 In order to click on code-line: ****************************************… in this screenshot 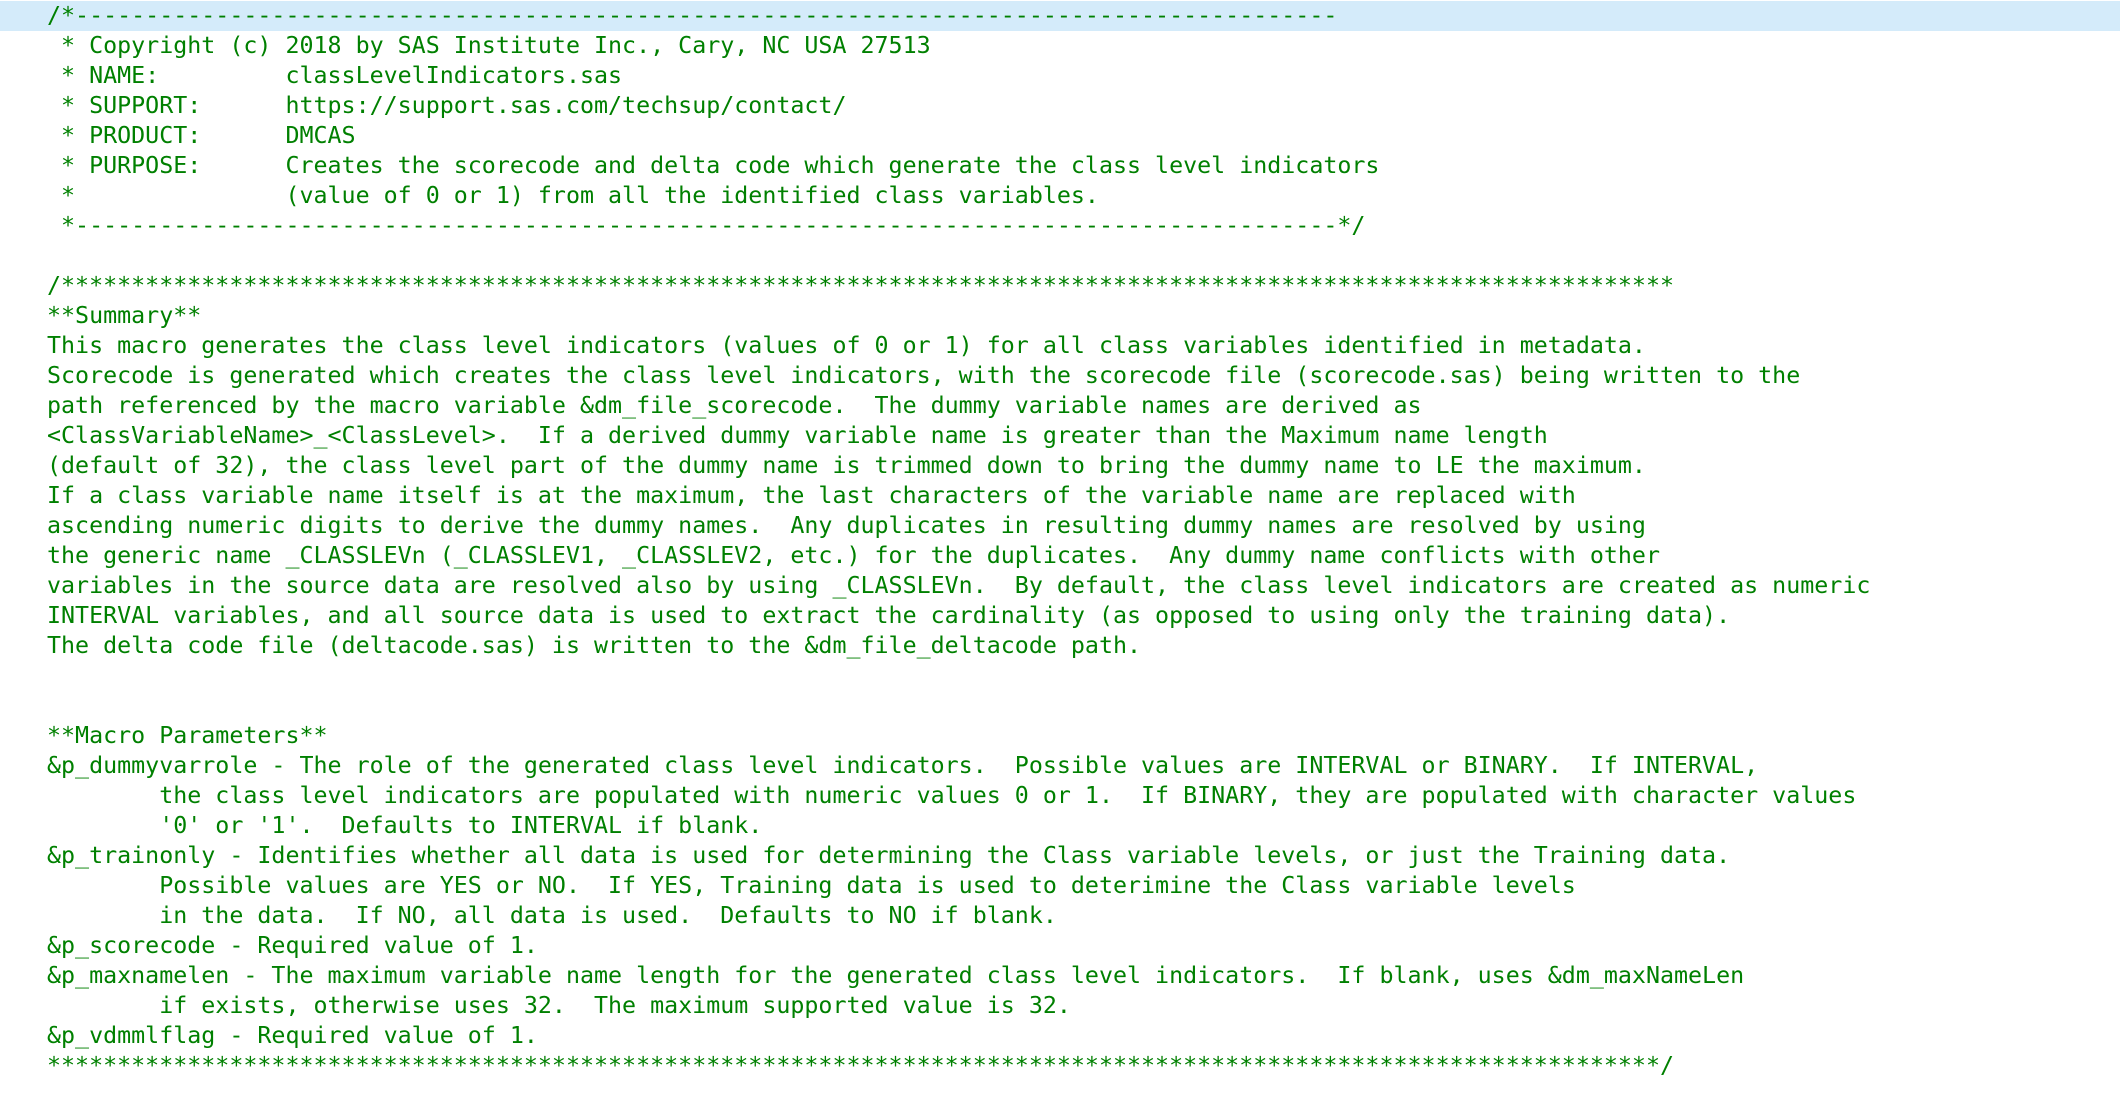, I will do `click(1060, 1066)`.